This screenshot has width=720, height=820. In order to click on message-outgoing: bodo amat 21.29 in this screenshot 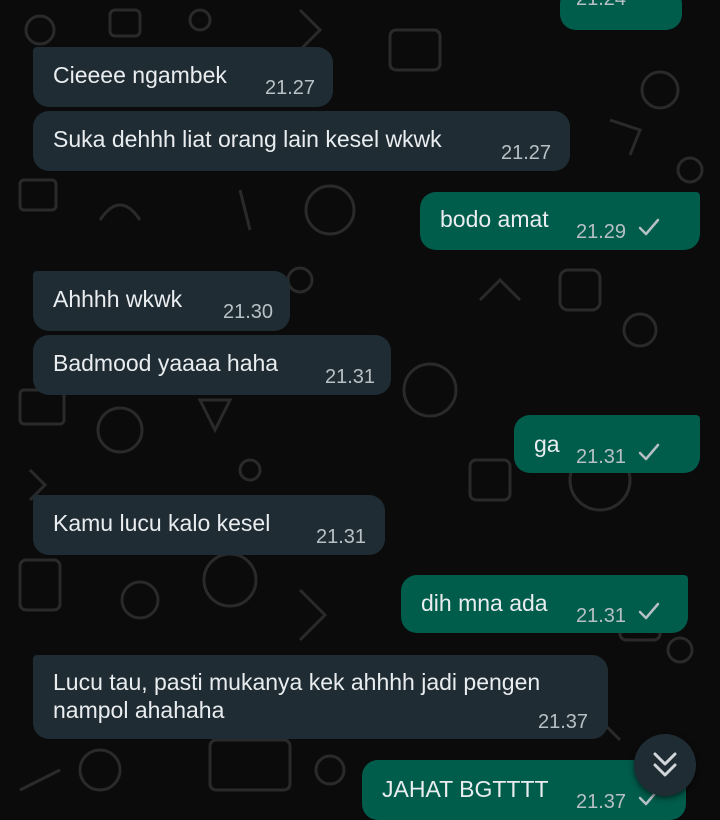, I will do `click(560, 221)`.